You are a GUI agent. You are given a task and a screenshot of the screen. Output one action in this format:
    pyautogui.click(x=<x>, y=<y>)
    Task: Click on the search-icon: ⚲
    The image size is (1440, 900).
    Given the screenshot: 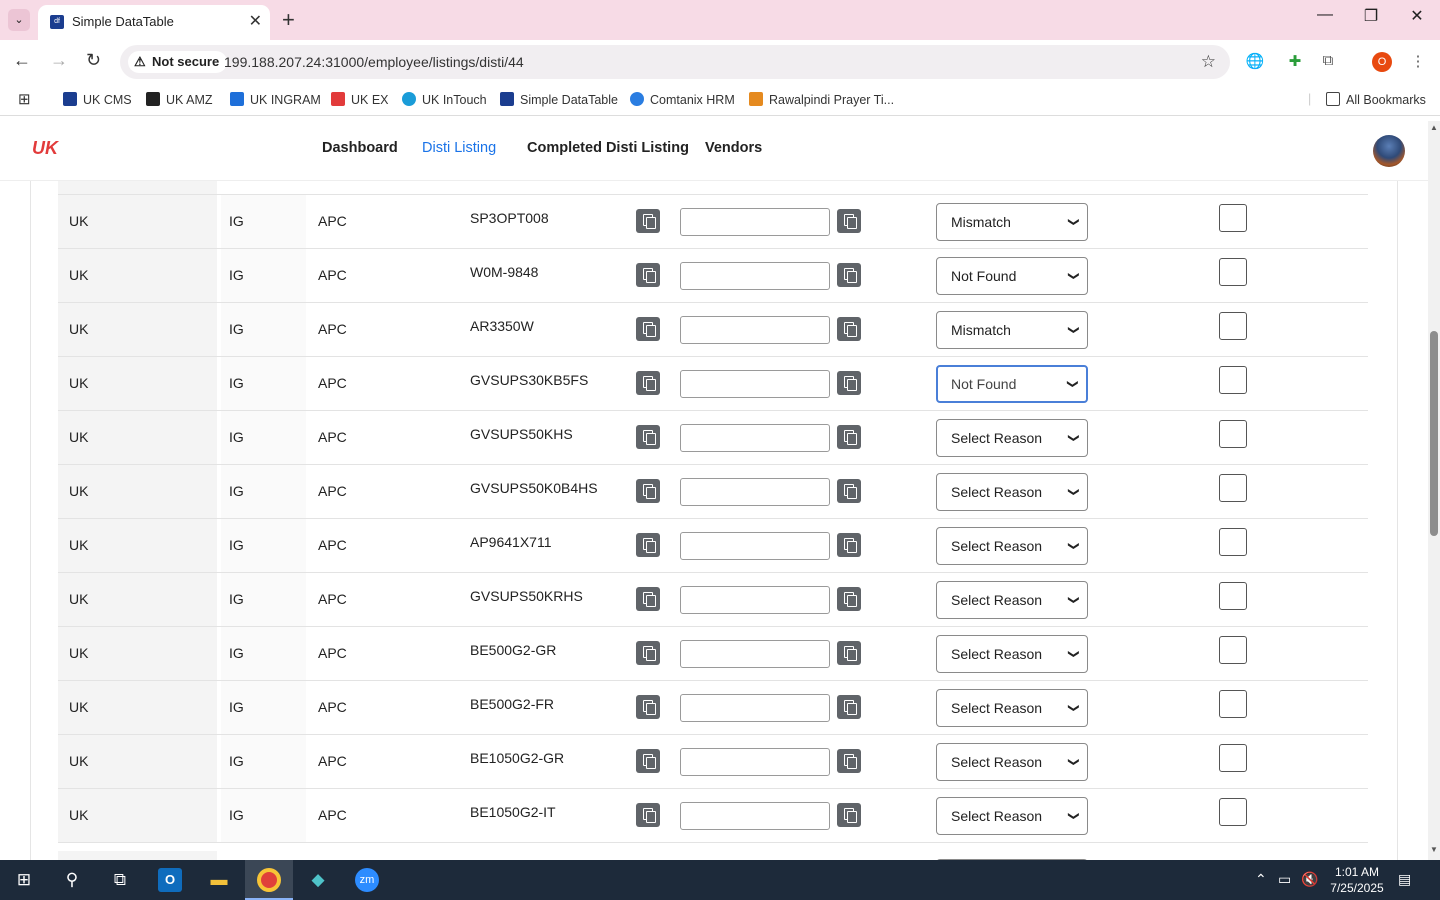 What is the action you would take?
    pyautogui.click(x=72, y=880)
    